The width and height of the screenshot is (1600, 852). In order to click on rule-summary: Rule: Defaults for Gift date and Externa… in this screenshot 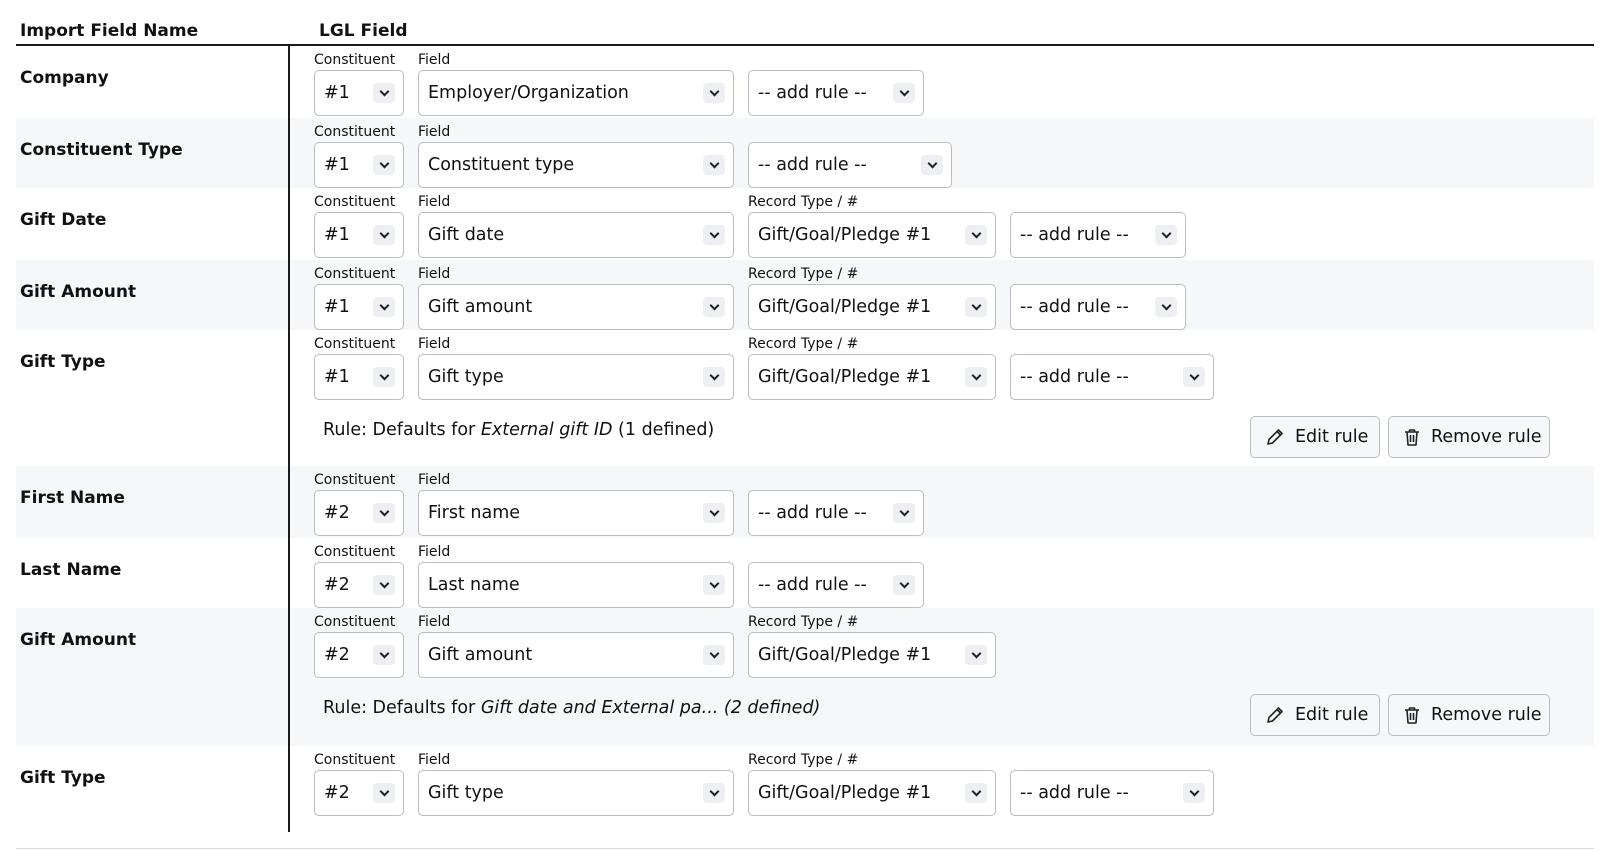, I will do `click(571, 708)`.